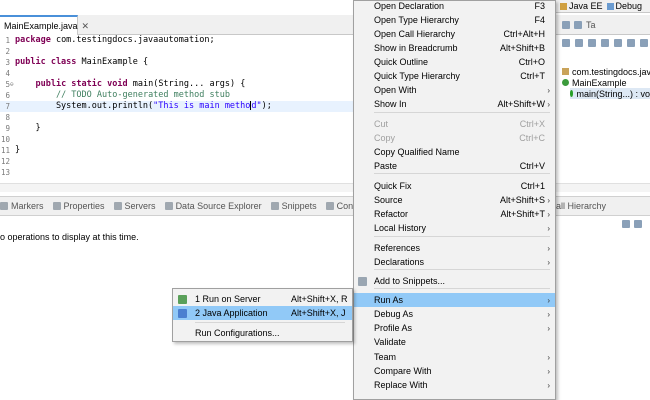 This screenshot has width=650, height=400. I want to click on menu-item-shortcut: Alt+Shift+B, so click(522, 48).